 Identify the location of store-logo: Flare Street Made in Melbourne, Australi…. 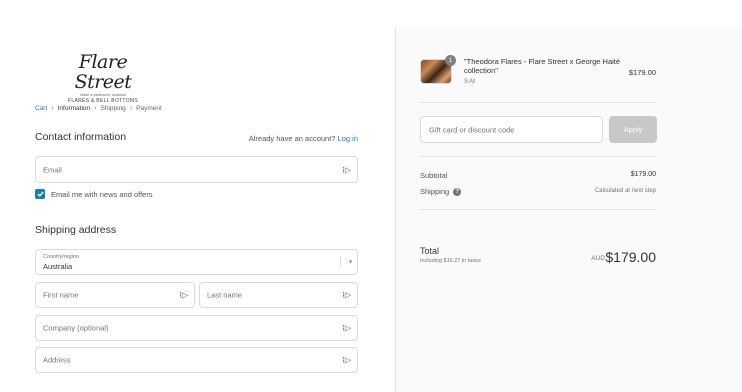
(103, 78).